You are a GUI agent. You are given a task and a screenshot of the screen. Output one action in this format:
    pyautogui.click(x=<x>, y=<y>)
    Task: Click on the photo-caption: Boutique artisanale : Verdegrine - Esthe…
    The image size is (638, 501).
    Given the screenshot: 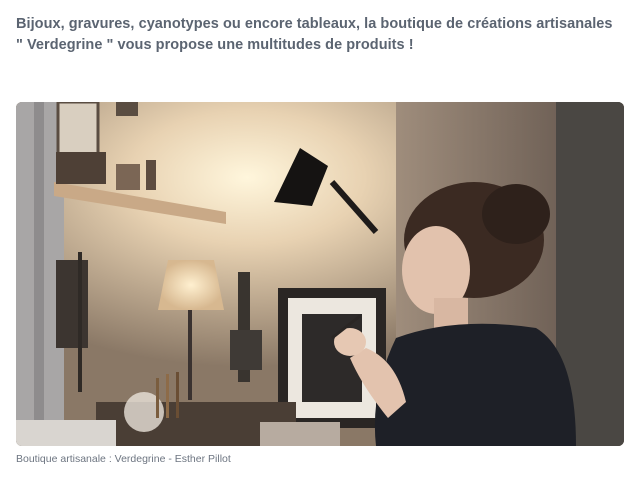 What is the action you would take?
    pyautogui.click(x=123, y=459)
    